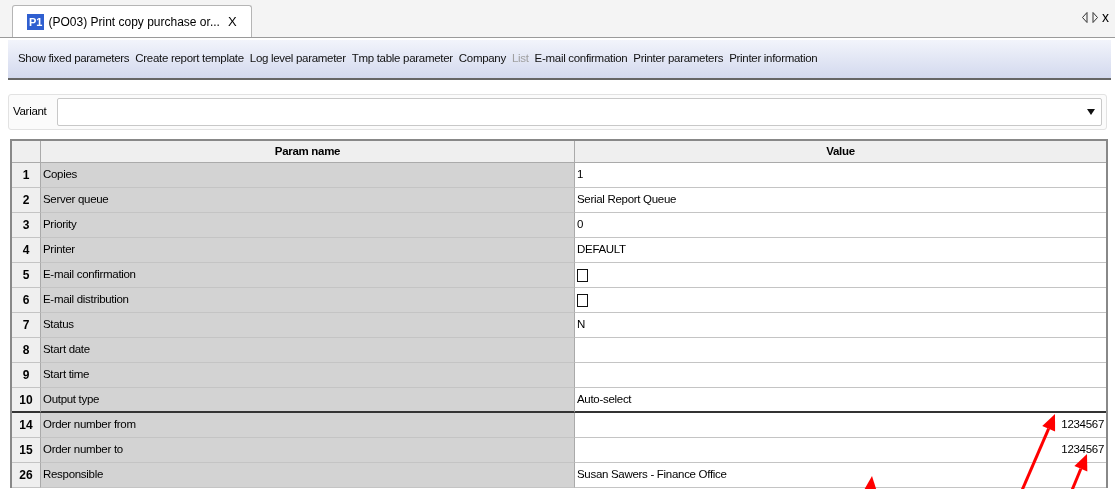 This screenshot has height=489, width=1115. What do you see at coordinates (308, 375) in the screenshot?
I see `param-name-cell: Start time` at bounding box center [308, 375].